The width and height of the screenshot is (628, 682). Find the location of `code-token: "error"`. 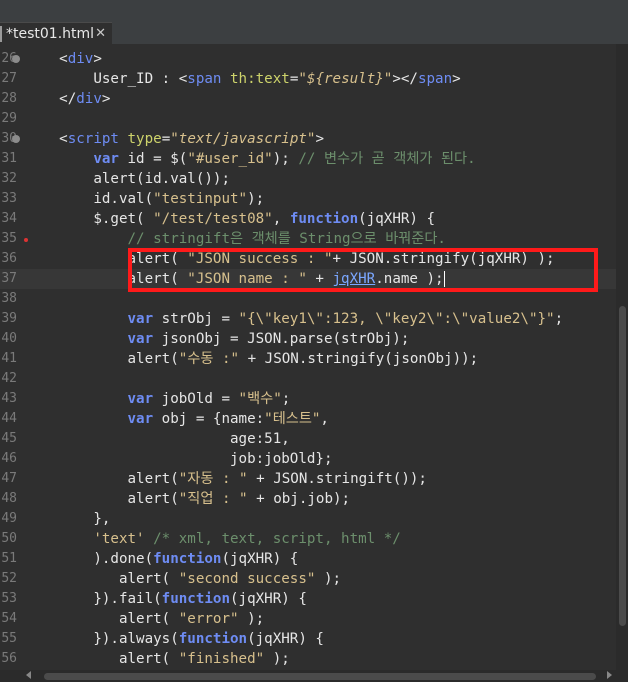

code-token: "error" is located at coordinates (208, 619).